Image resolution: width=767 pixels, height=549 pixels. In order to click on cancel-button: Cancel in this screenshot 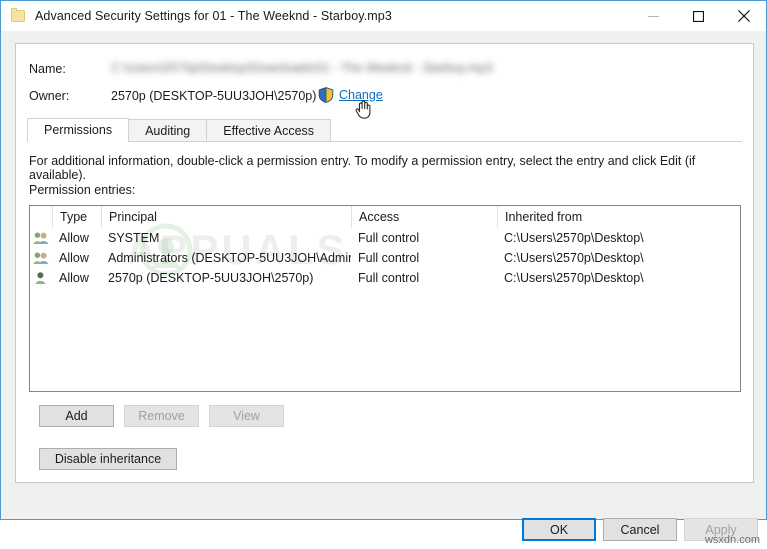, I will do `click(640, 529)`.